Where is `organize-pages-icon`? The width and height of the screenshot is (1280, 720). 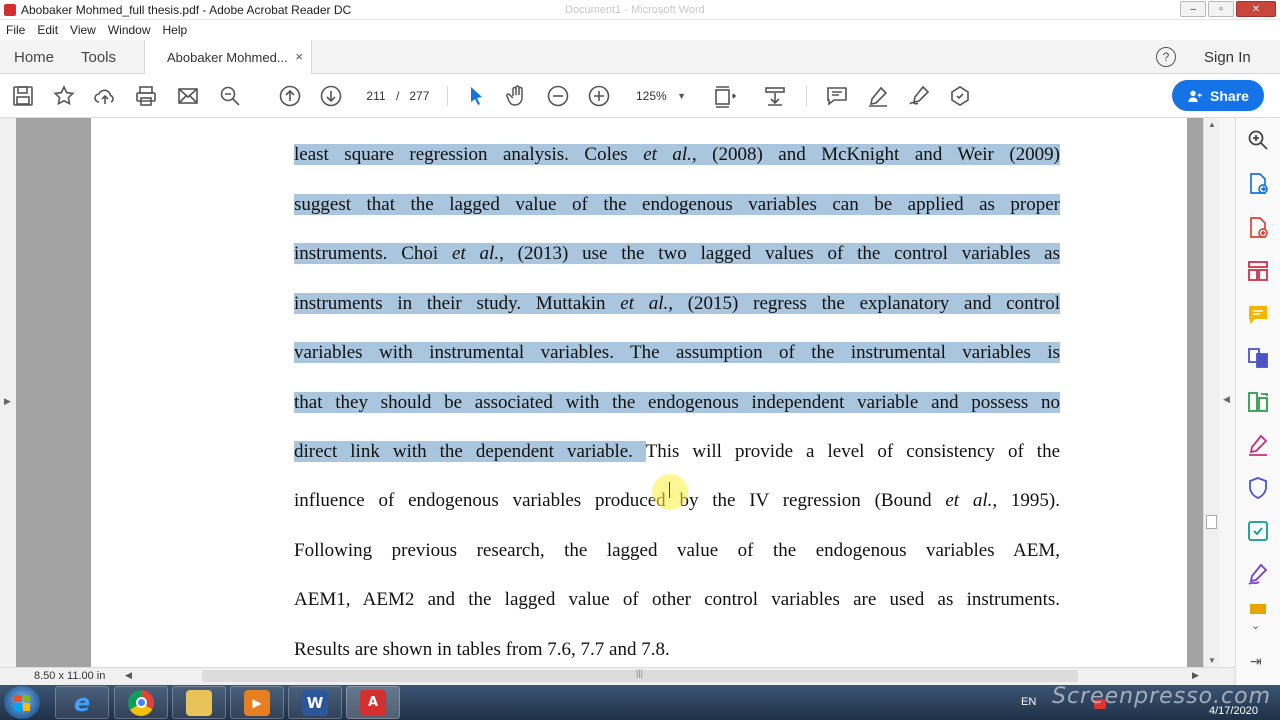 organize-pages-icon is located at coordinates (1258, 271).